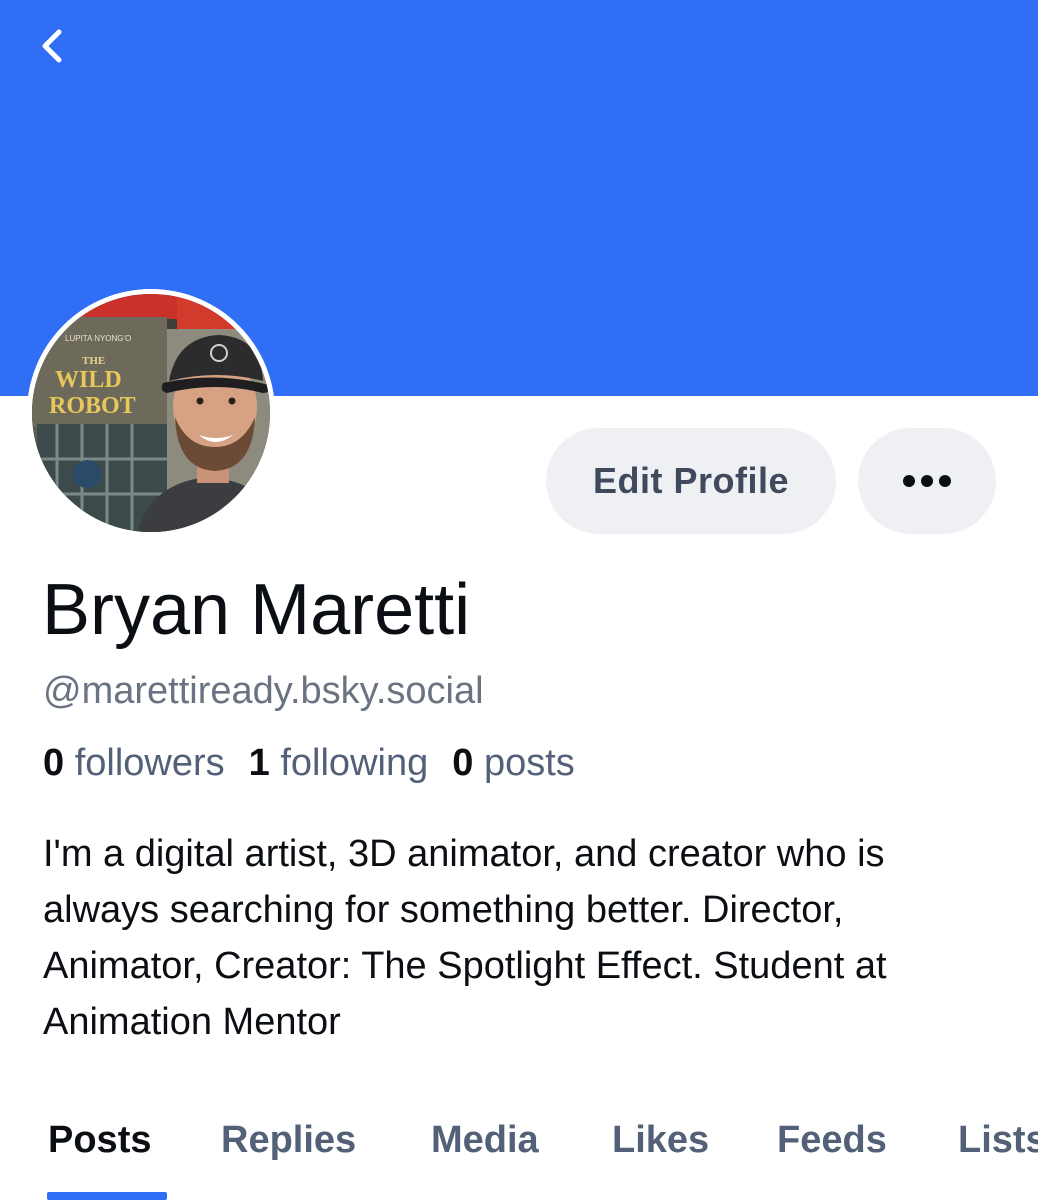 This screenshot has width=1038, height=1200. I want to click on profile-handle: @marettiready.bsky.social, so click(263, 691).